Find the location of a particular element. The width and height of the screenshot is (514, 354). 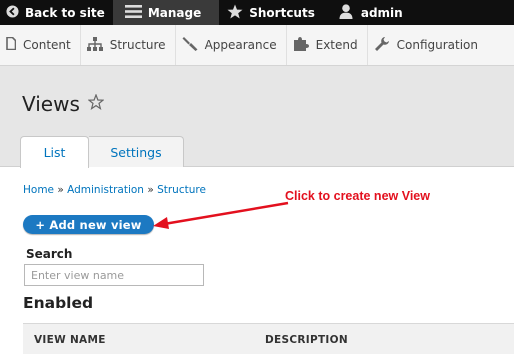

extend-icon is located at coordinates (301, 45).